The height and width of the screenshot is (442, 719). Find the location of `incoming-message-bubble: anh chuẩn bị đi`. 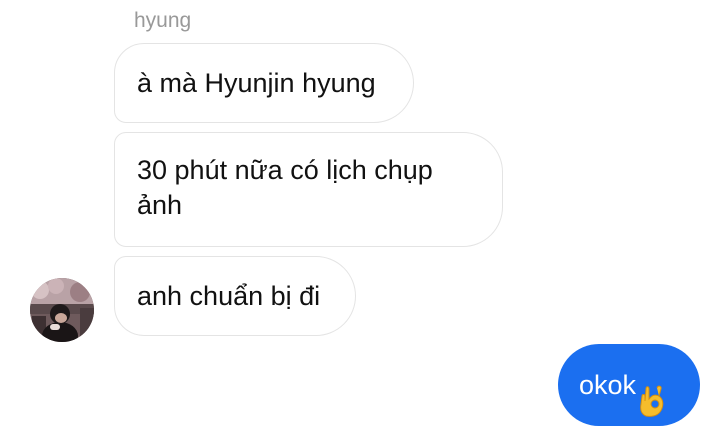

incoming-message-bubble: anh chuẩn bị đi is located at coordinates (235, 296).